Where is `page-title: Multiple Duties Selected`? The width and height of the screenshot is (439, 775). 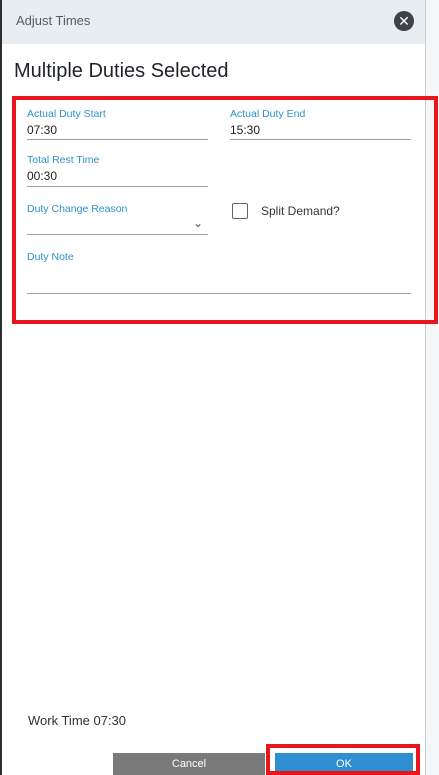 page-title: Multiple Duties Selected is located at coordinates (121, 71).